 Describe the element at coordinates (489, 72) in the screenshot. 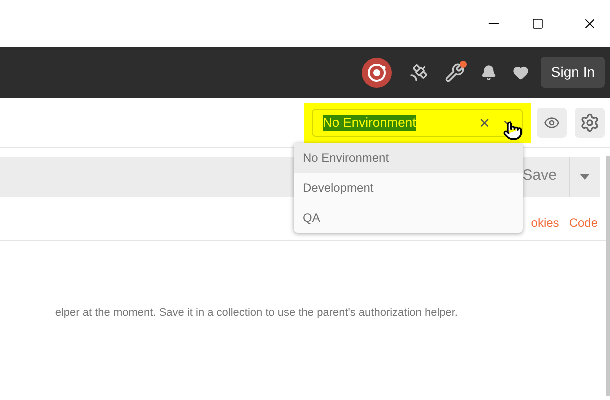

I see `bell-icon` at that location.